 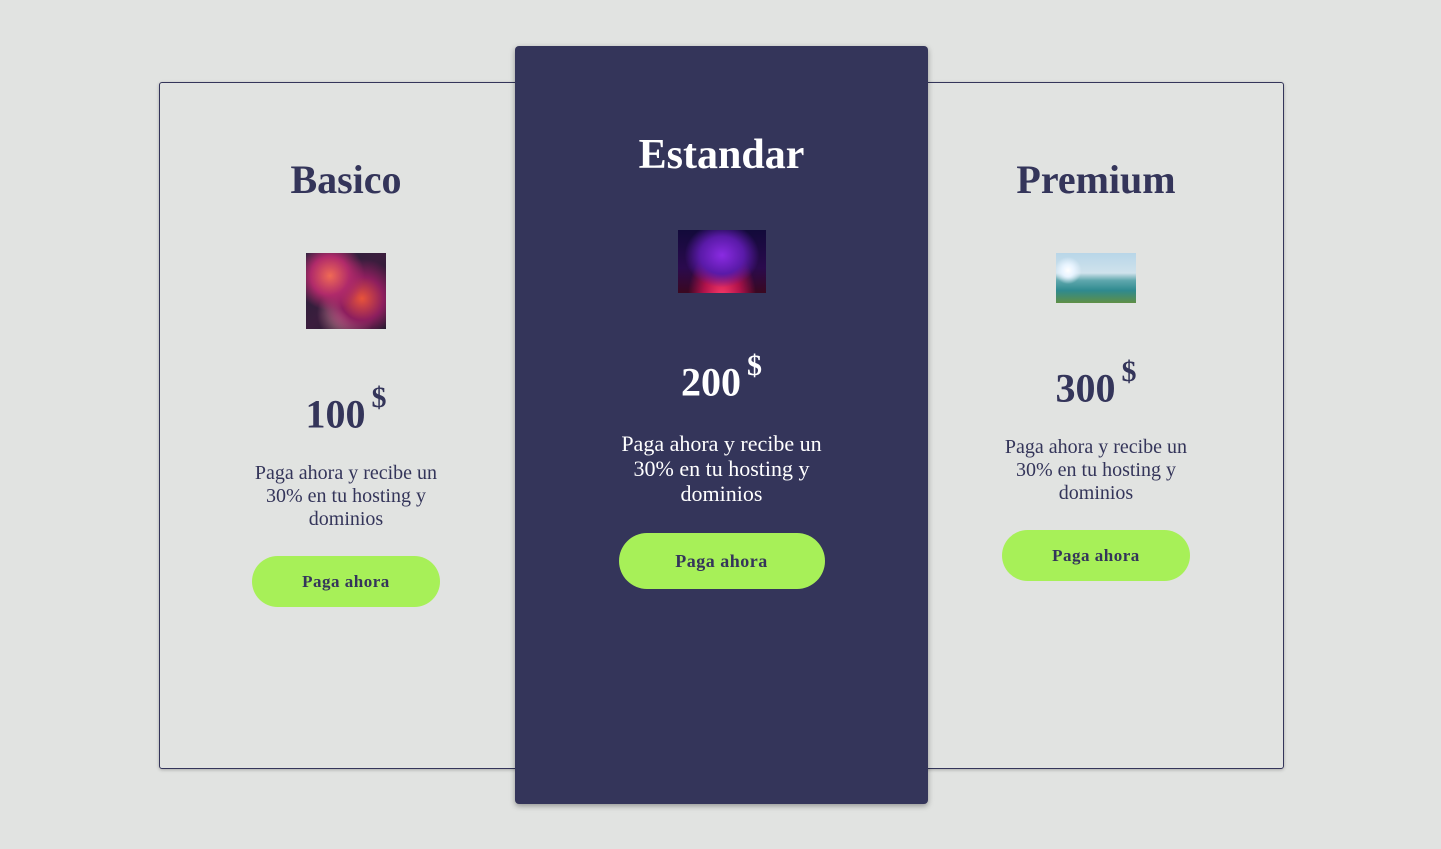 What do you see at coordinates (1096, 179) in the screenshot?
I see `plan-title: Premium` at bounding box center [1096, 179].